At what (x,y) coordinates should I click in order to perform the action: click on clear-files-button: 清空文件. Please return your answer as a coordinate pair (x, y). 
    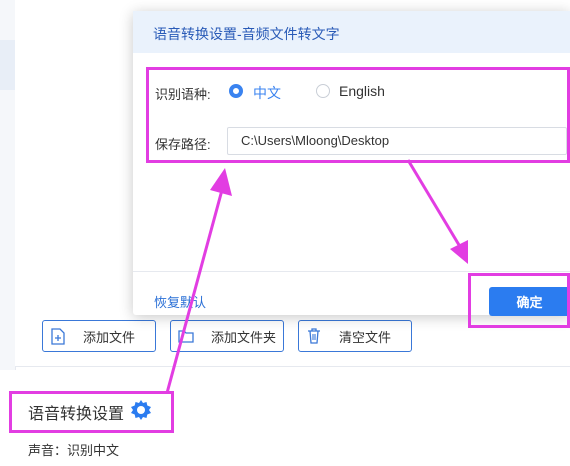
    Looking at the image, I should click on (355, 336).